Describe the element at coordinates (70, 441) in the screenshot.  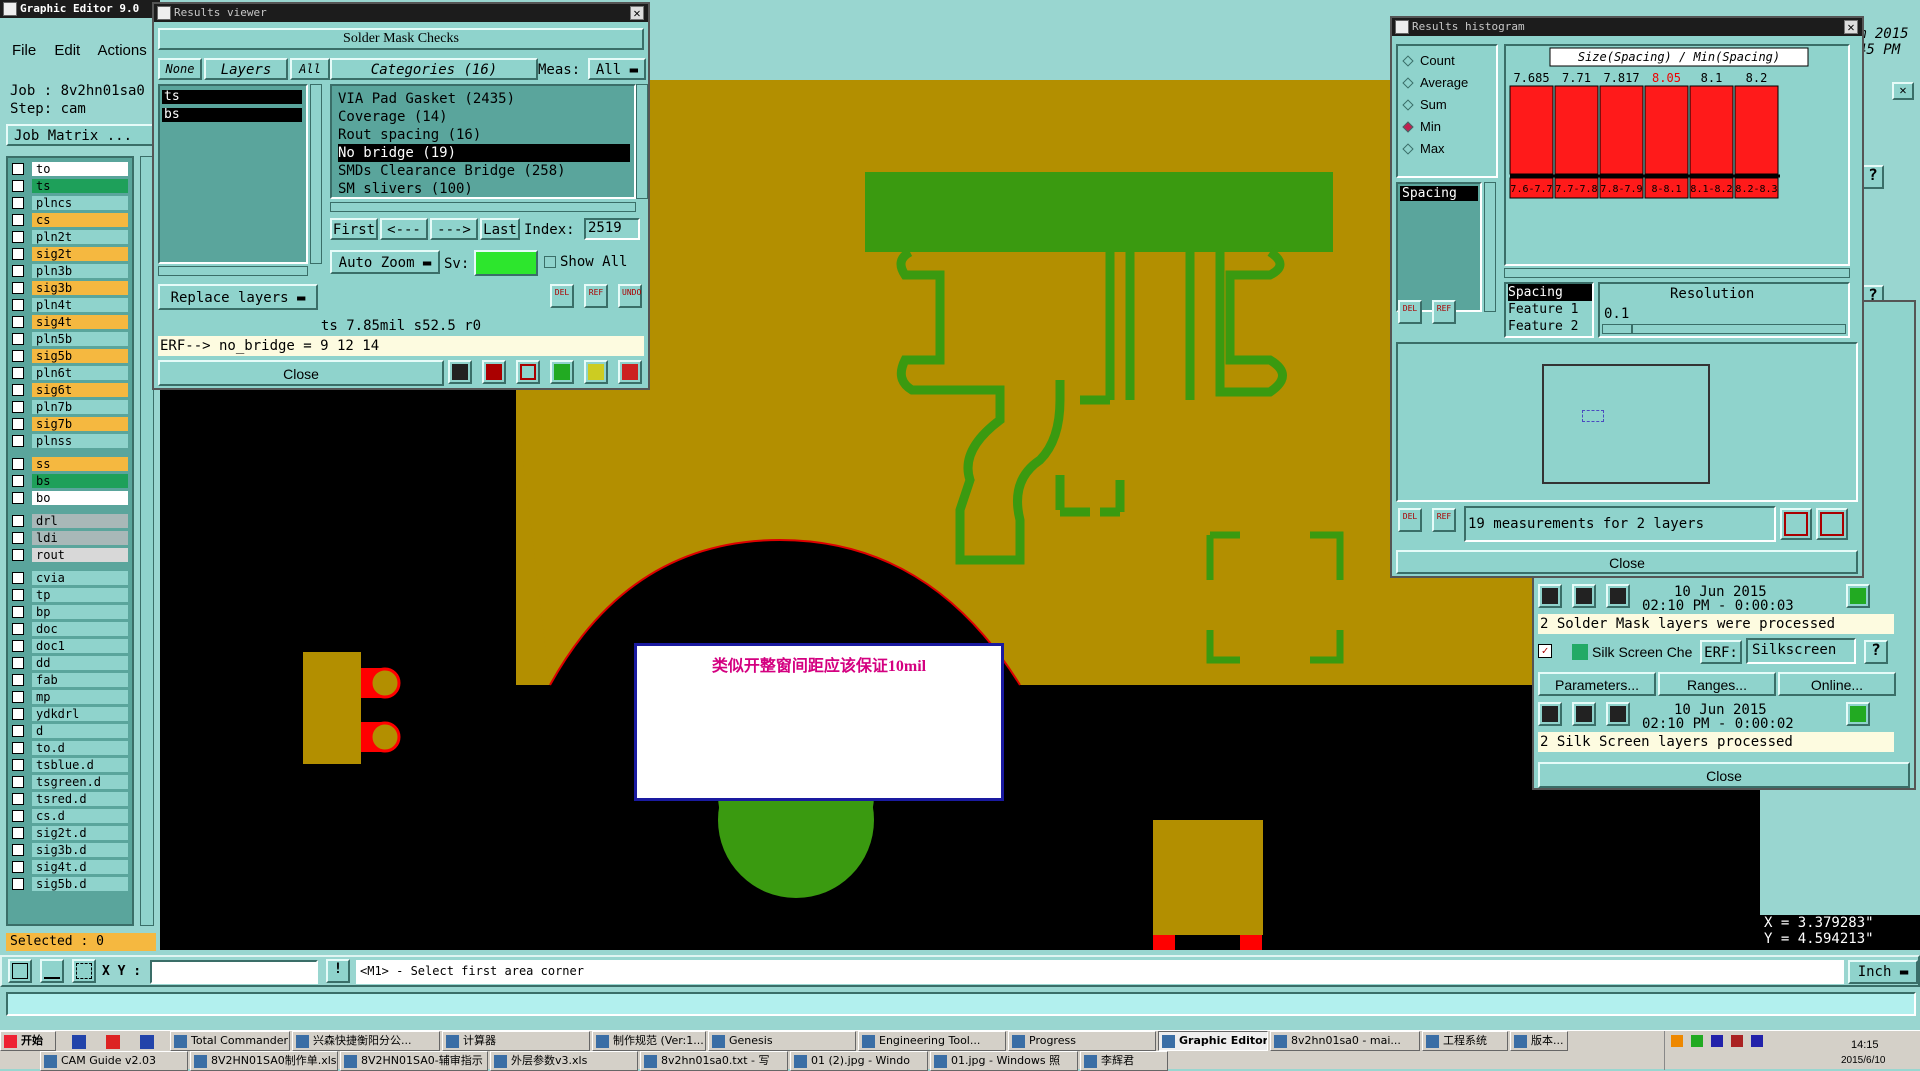
I see `layer-row: plnss` at that location.